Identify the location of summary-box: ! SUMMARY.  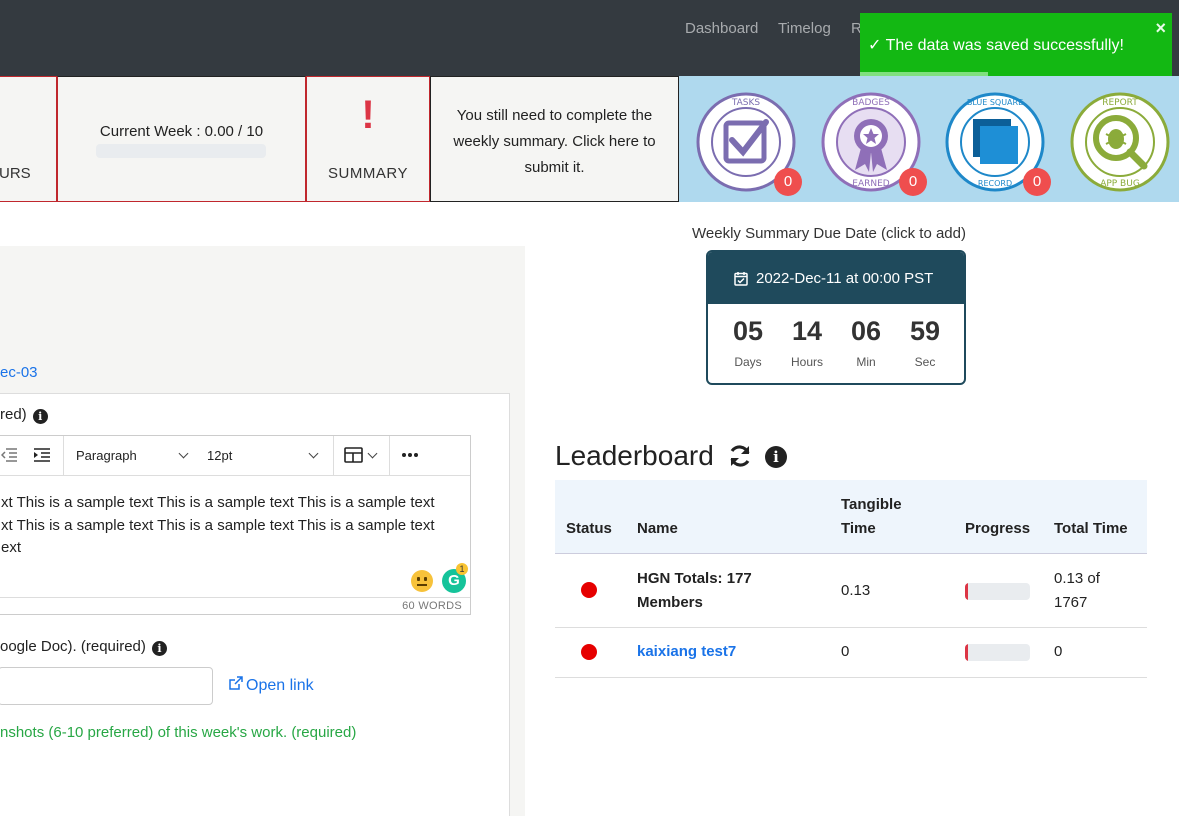
(368, 139).